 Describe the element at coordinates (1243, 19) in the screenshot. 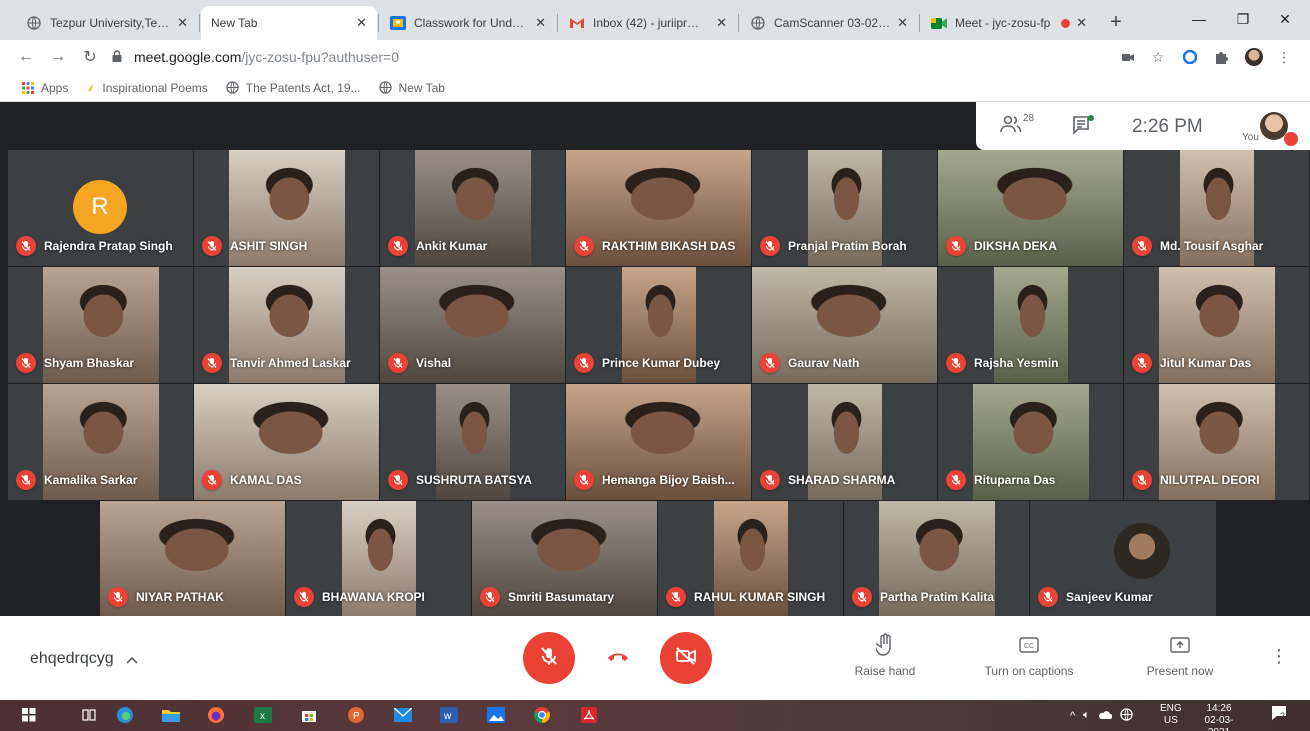

I see `restore-button: ❐` at that location.